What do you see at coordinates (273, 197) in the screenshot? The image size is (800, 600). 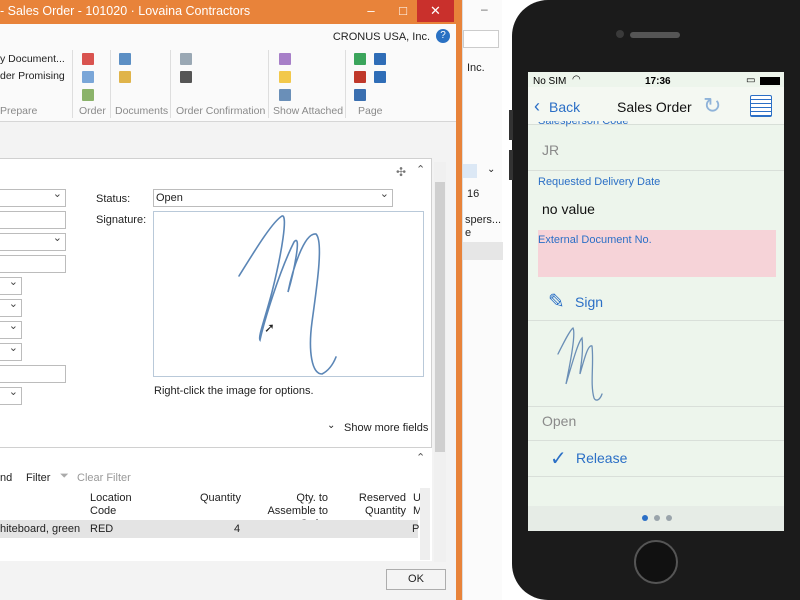 I see `status-select: Open` at bounding box center [273, 197].